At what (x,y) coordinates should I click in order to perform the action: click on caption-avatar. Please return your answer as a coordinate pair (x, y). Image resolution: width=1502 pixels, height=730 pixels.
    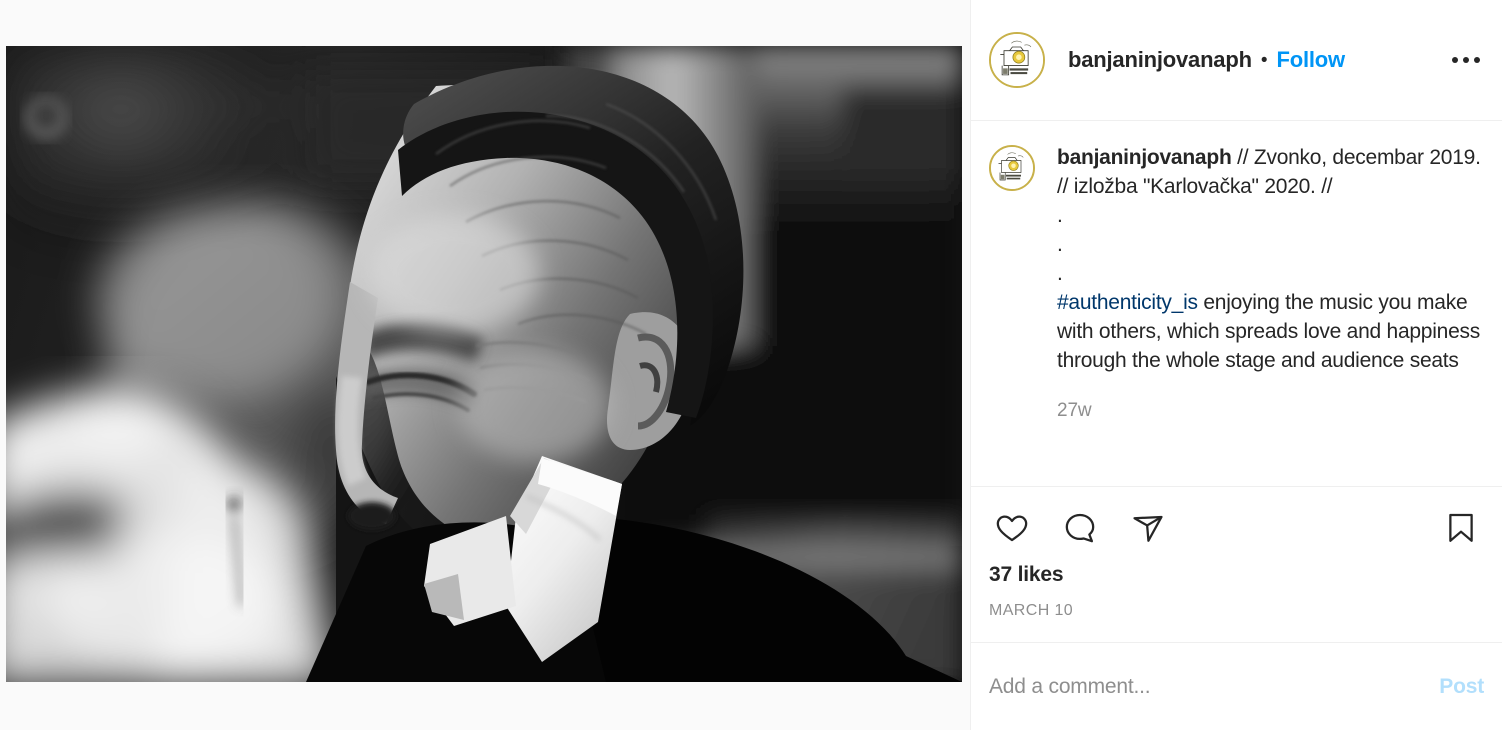
    Looking at the image, I should click on (1012, 168).